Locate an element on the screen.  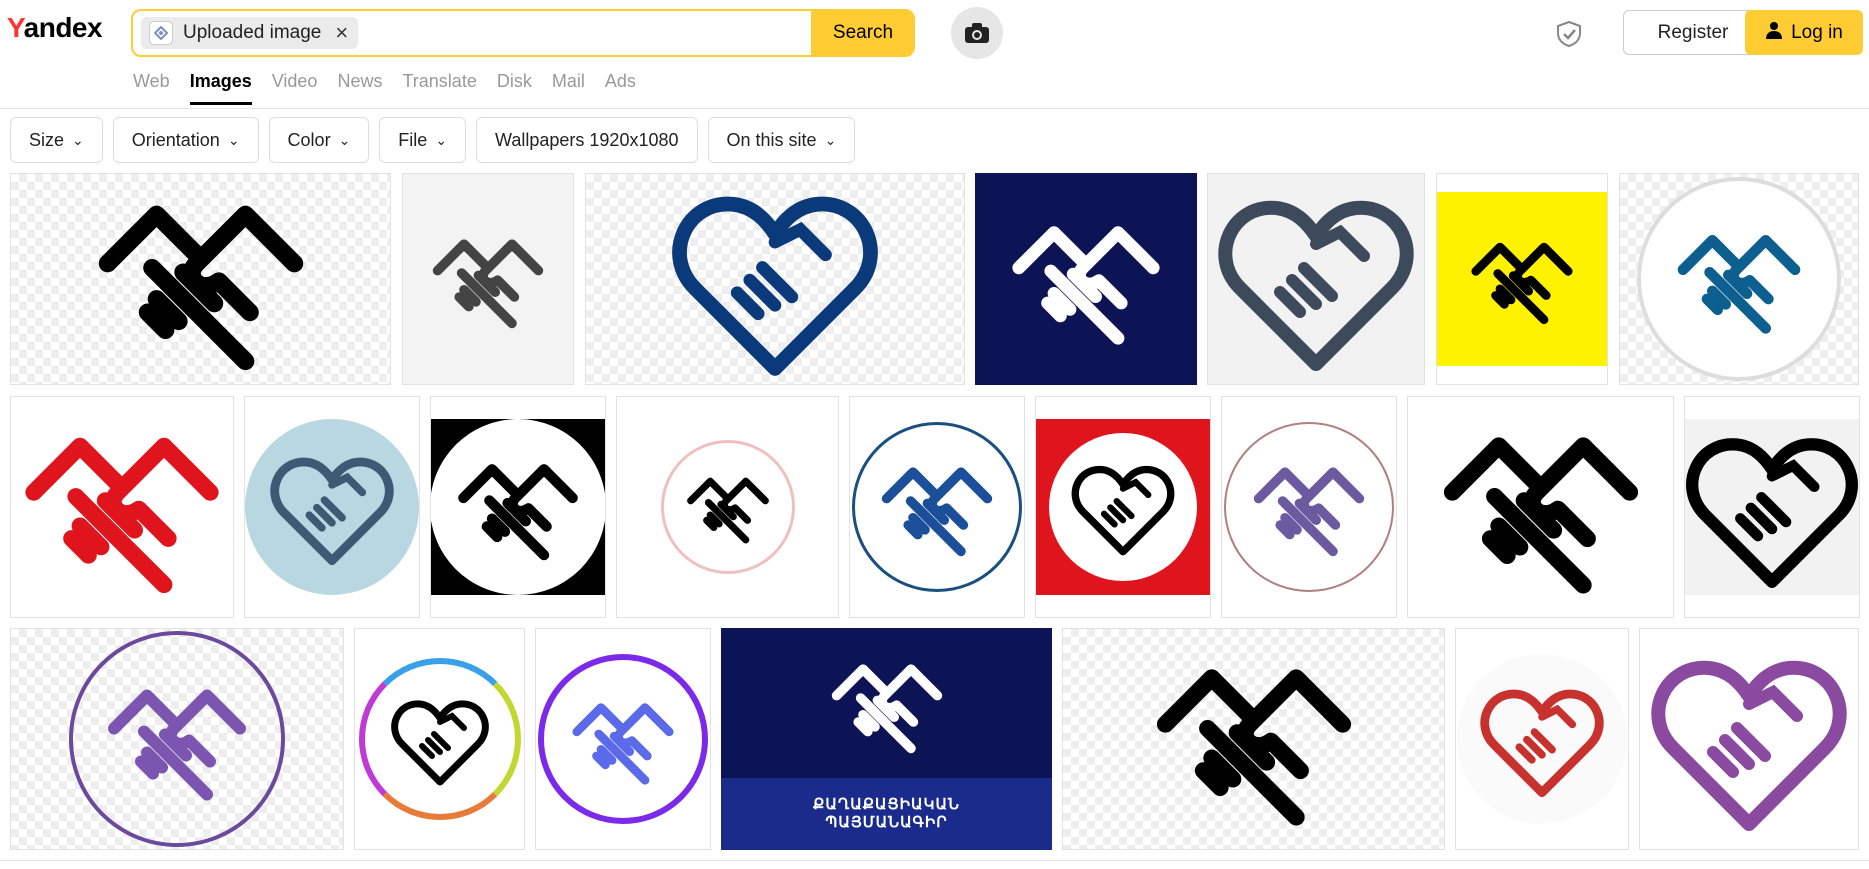
filter-wallpapers: Wallpapers 1920x1080 is located at coordinates (587, 140).